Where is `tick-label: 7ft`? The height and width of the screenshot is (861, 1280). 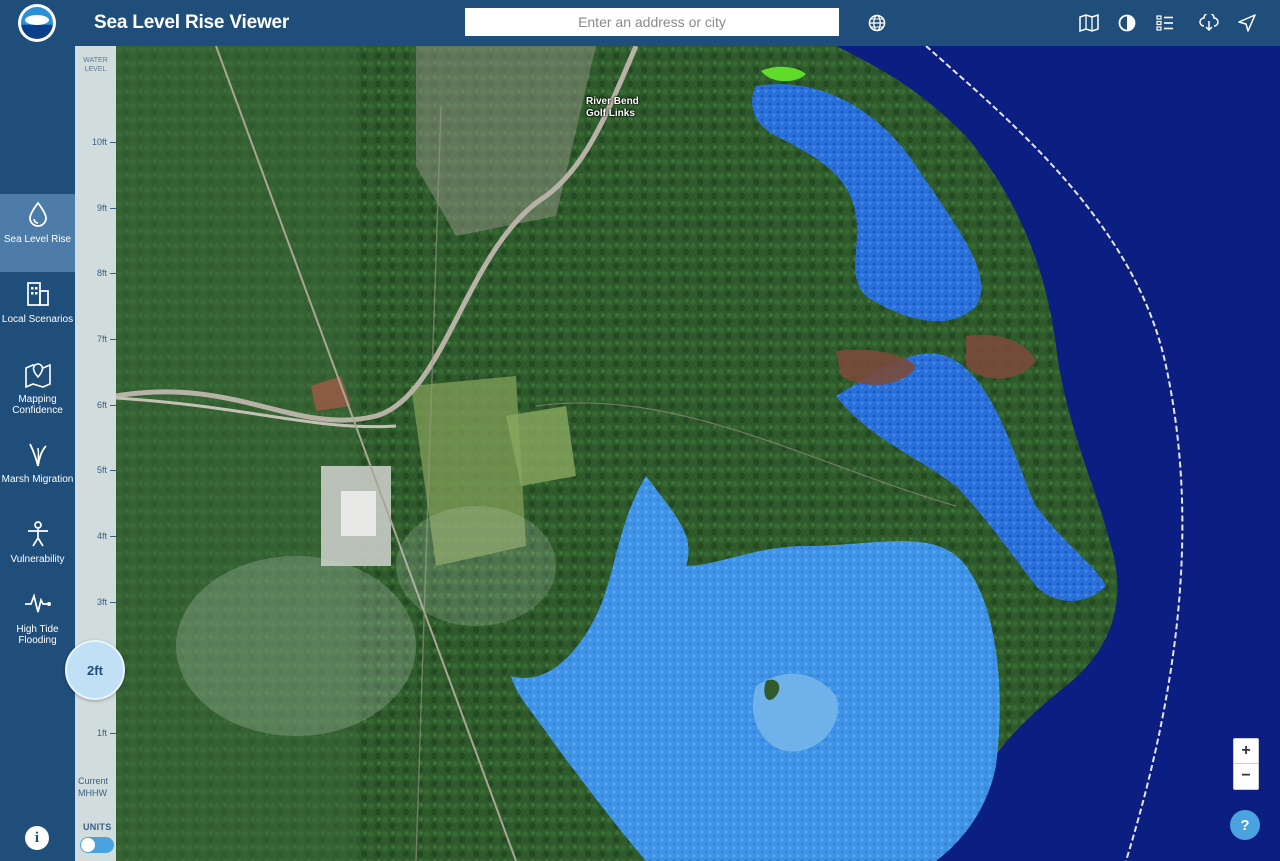 tick-label: 7ft is located at coordinates (98, 339).